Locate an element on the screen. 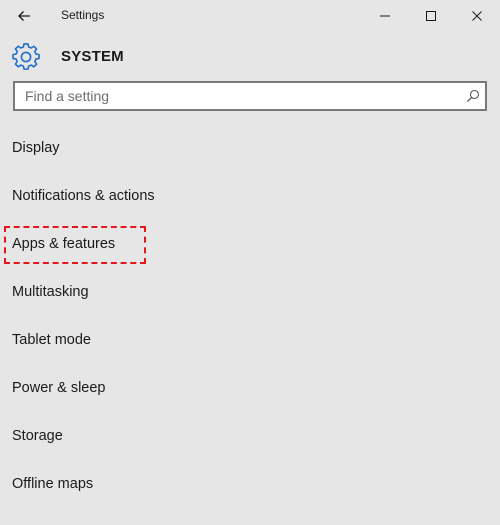 The height and width of the screenshot is (525, 500). nav-item-multitasking: Multitasking is located at coordinates (250, 293).